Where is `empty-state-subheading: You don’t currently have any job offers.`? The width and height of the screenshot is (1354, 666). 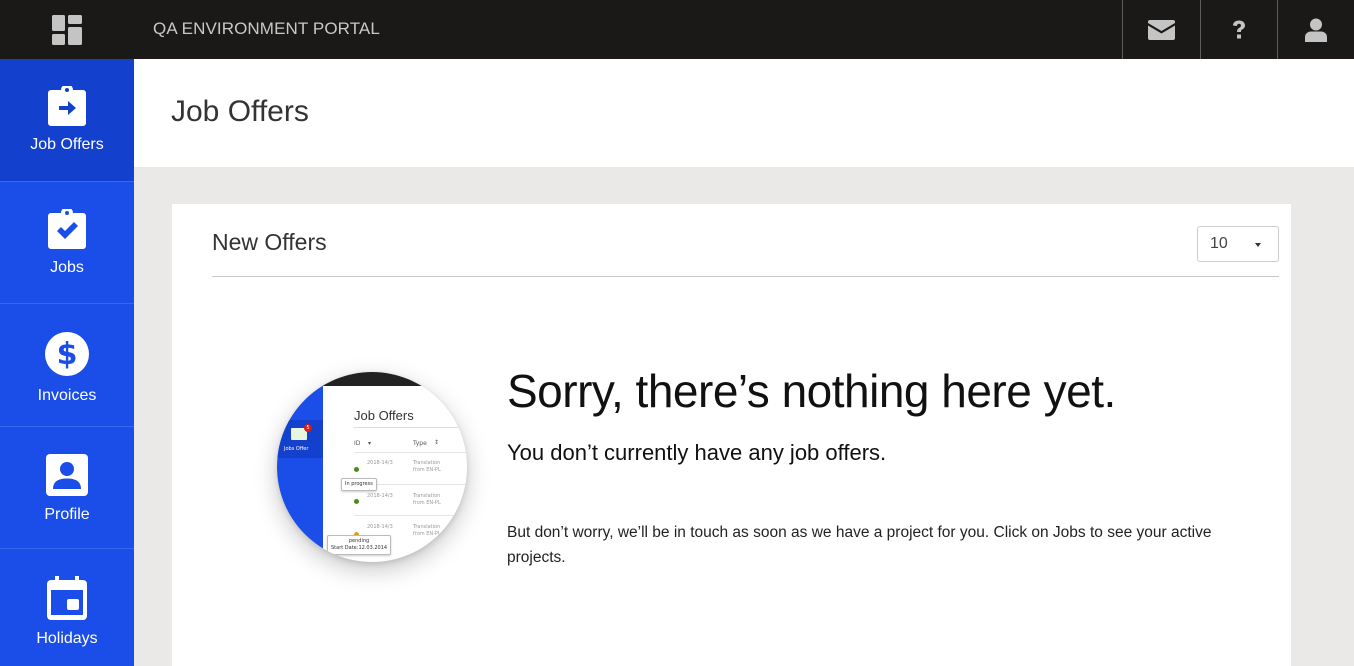
empty-state-subheading: You don’t currently have any job offers. is located at coordinates (697, 452).